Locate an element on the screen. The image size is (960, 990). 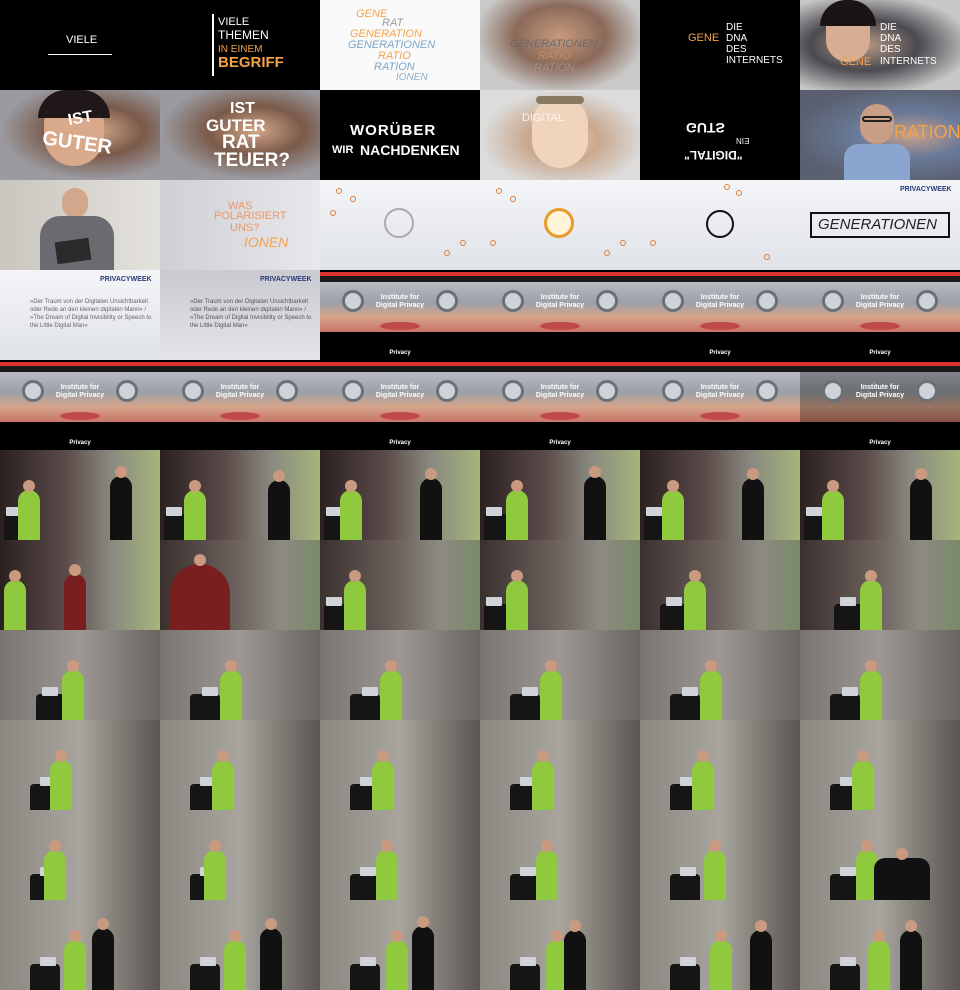
frame-was-polarisiert: WAS POLARISIERT UNS? IONEN is located at coordinates (240, 225).